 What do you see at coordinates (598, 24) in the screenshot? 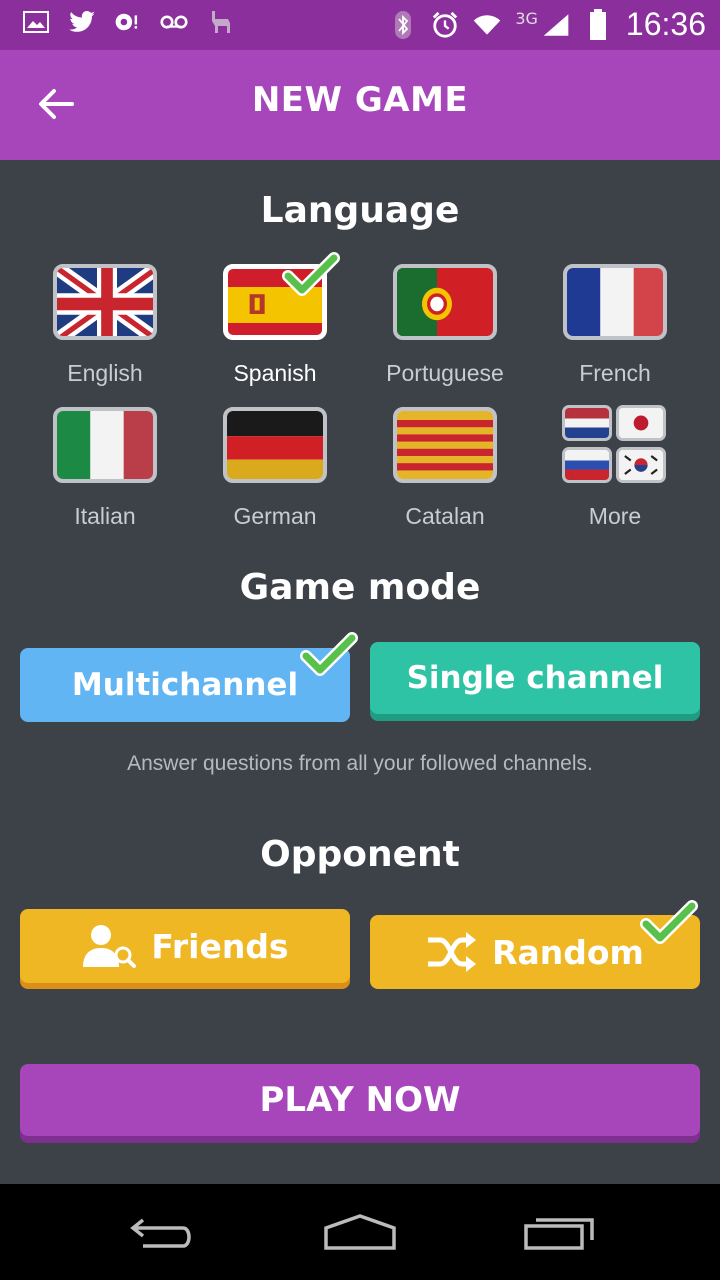
I see `battery-icon` at bounding box center [598, 24].